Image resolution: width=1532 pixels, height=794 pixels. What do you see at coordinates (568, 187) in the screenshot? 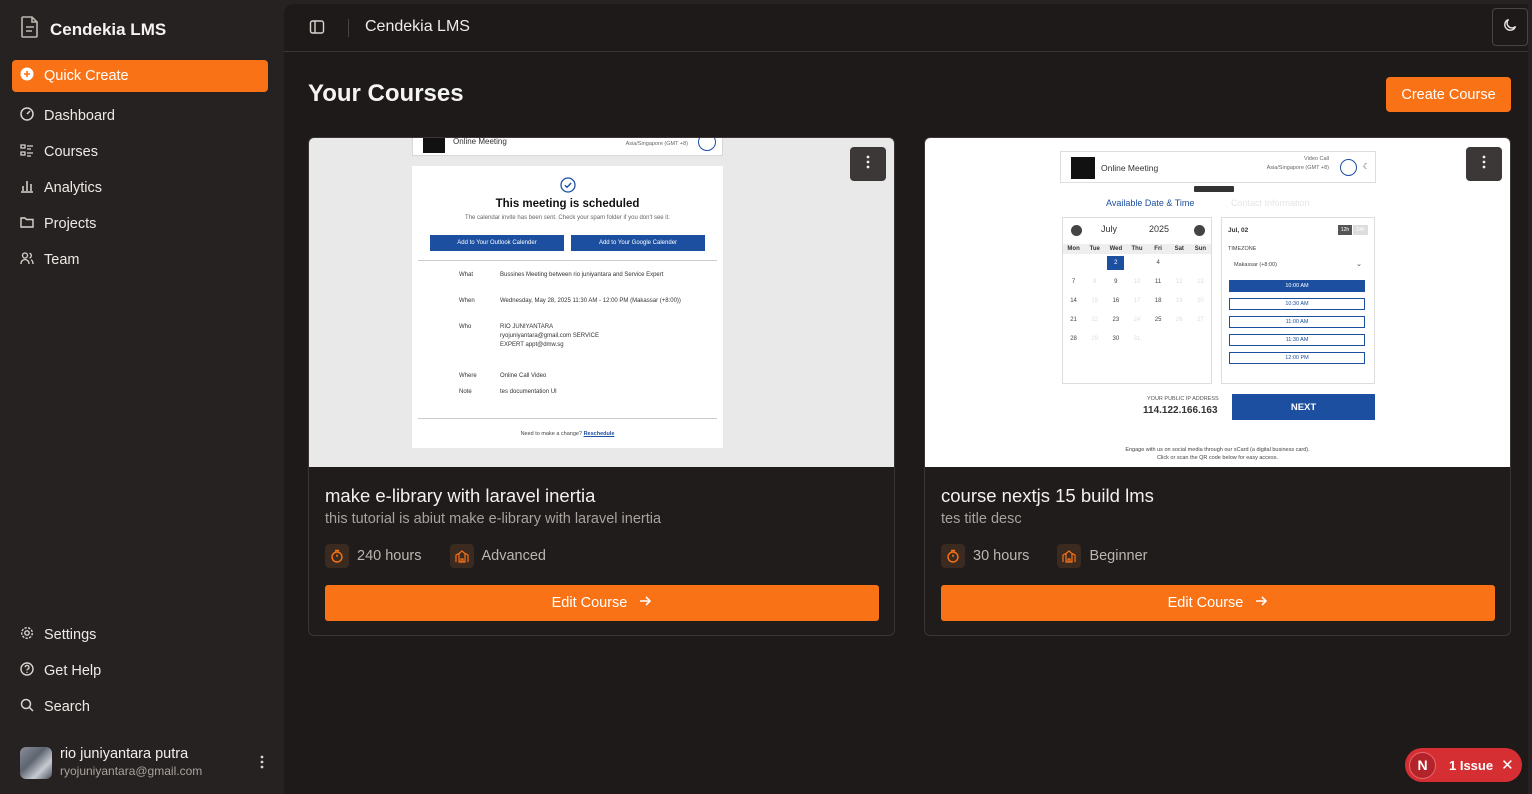
I see `check-circle-icon` at bounding box center [568, 187].